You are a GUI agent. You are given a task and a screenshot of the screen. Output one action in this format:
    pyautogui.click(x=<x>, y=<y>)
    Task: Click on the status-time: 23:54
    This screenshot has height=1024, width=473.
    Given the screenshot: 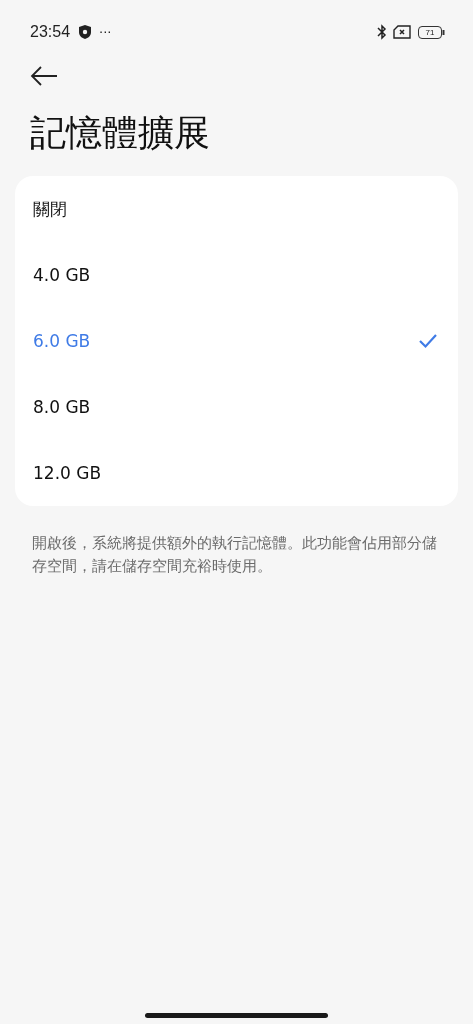 What is the action you would take?
    pyautogui.click(x=50, y=32)
    